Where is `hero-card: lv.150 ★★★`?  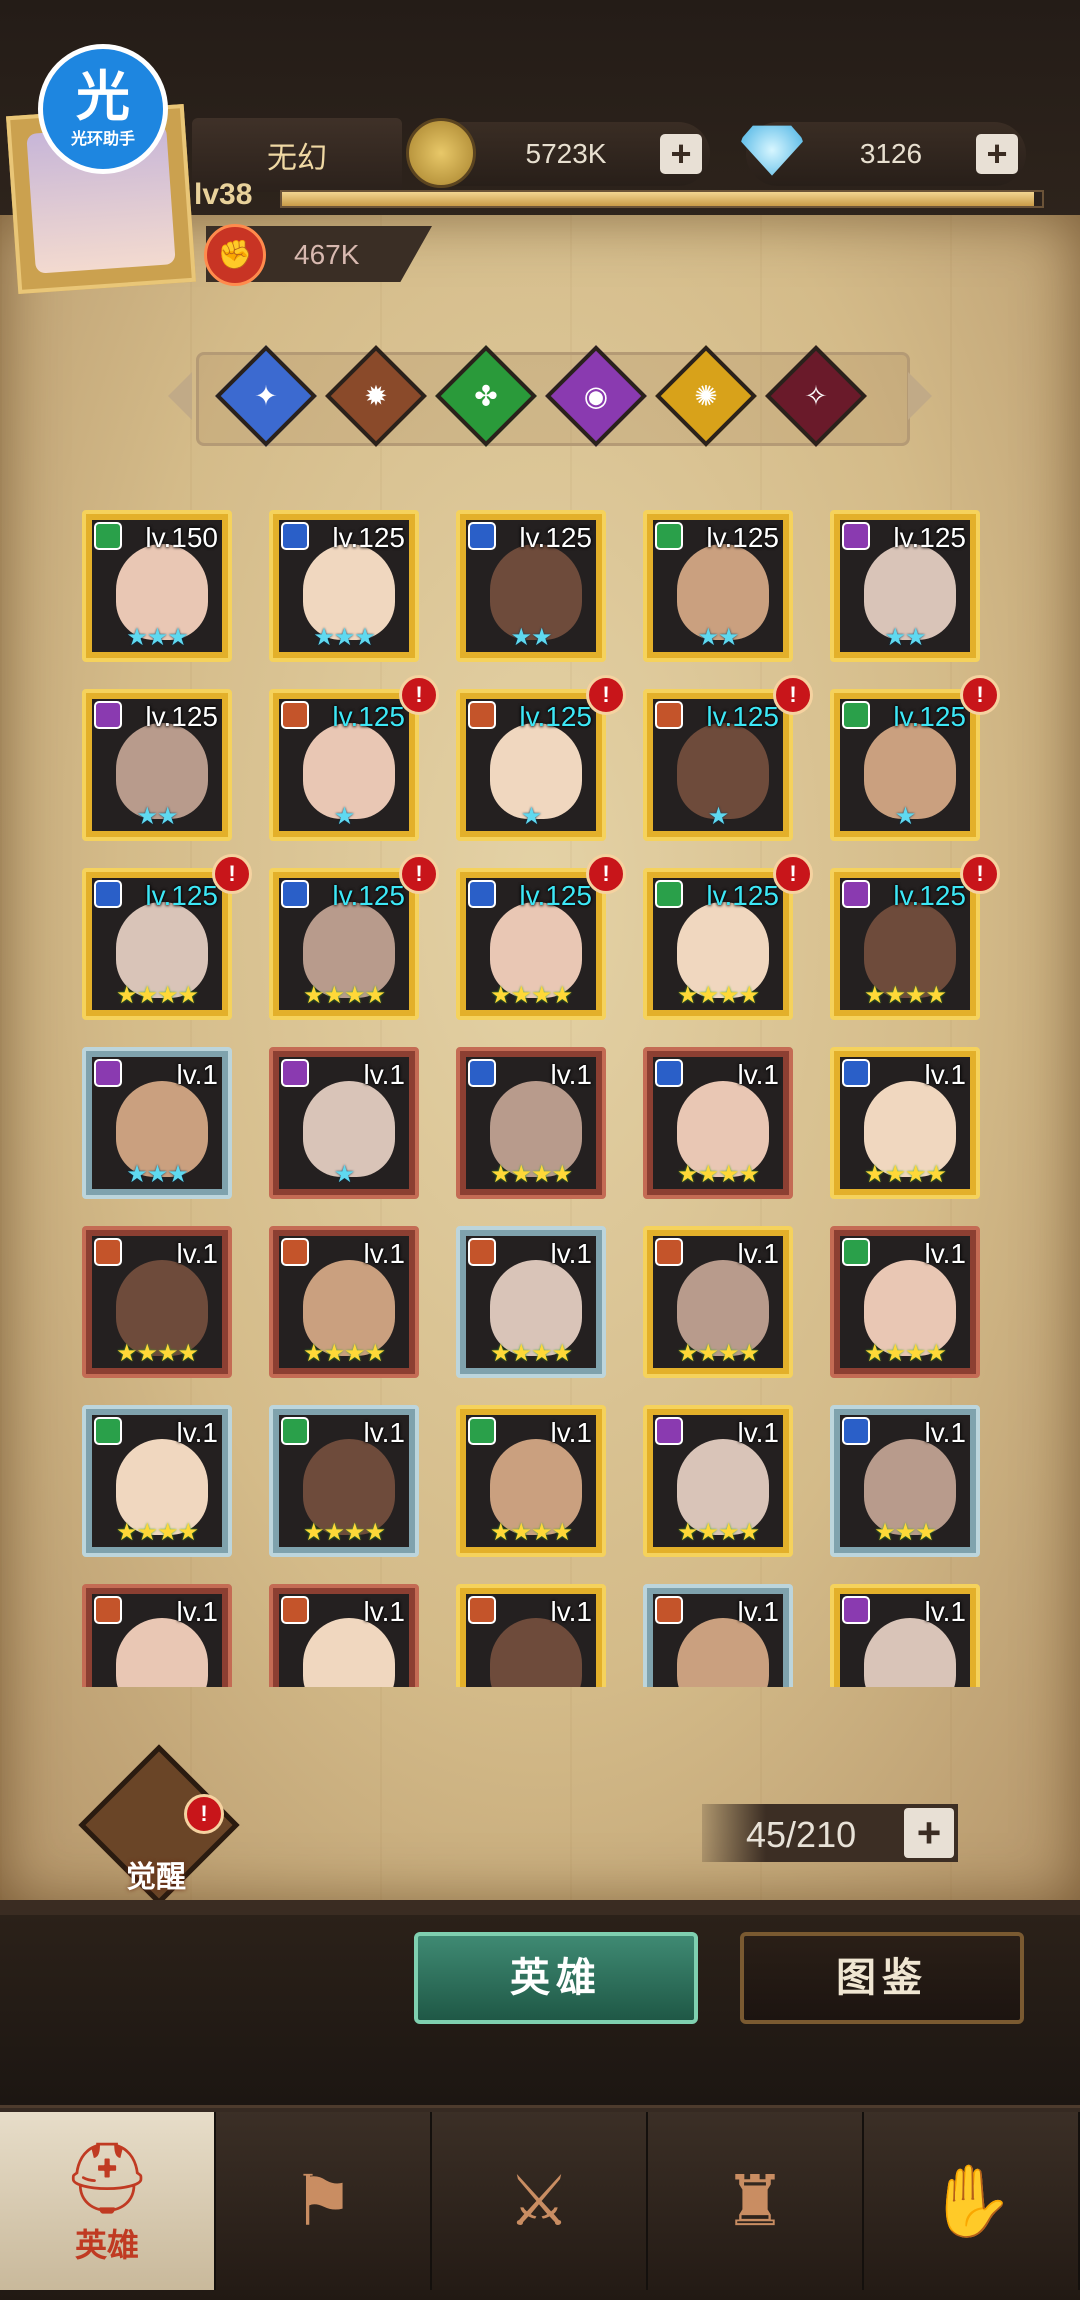
hero-card: lv.150 ★★★ is located at coordinates (157, 586).